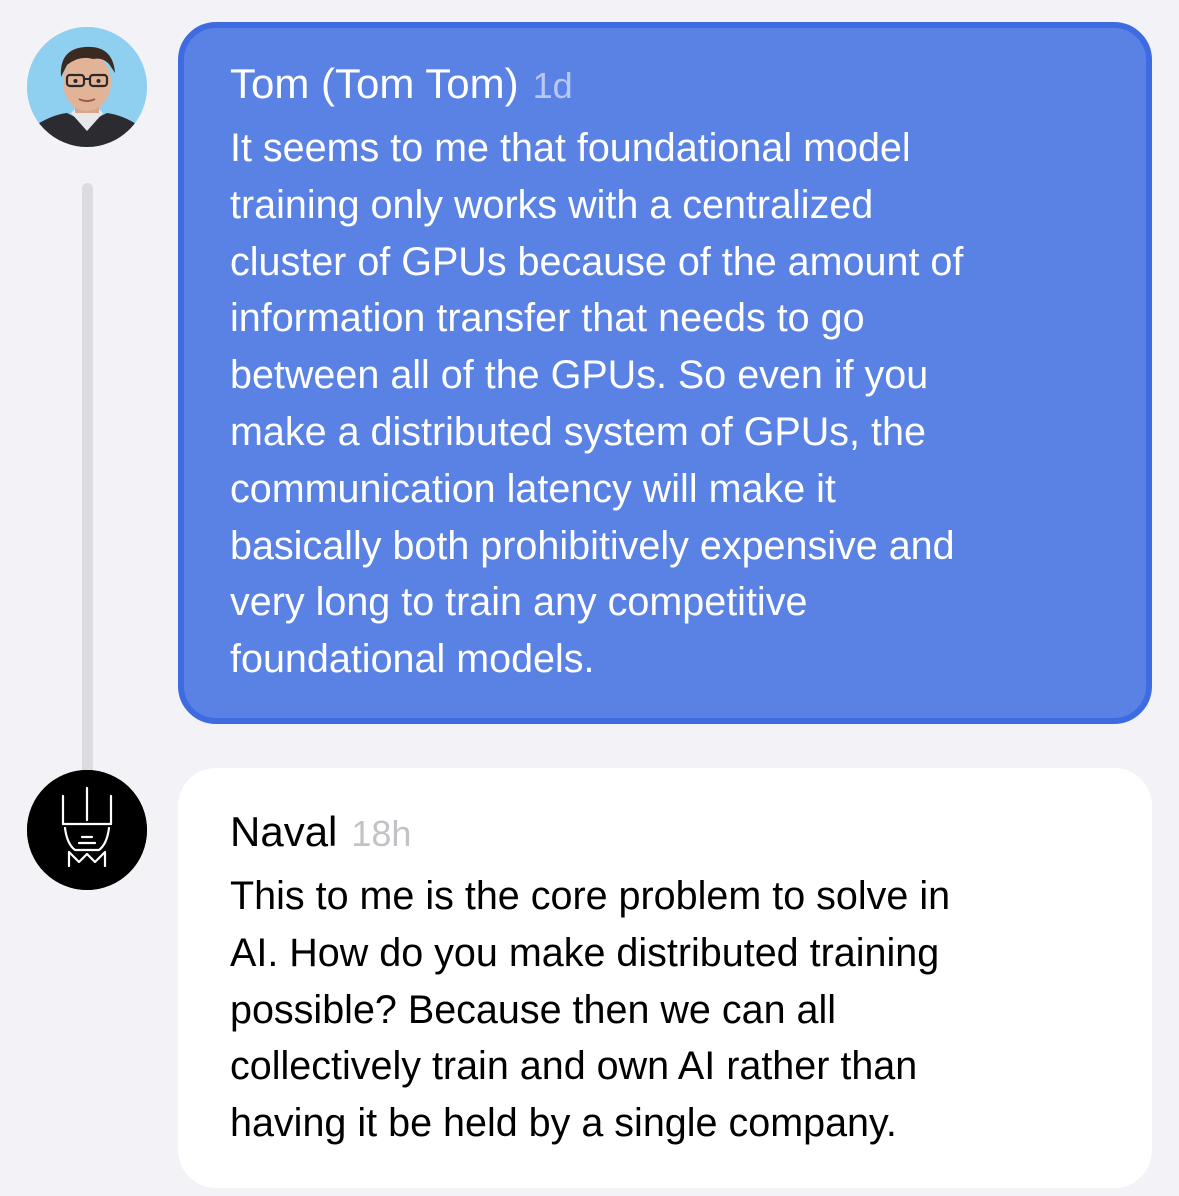  I want to click on message-header: Naval 18h, so click(671, 838).